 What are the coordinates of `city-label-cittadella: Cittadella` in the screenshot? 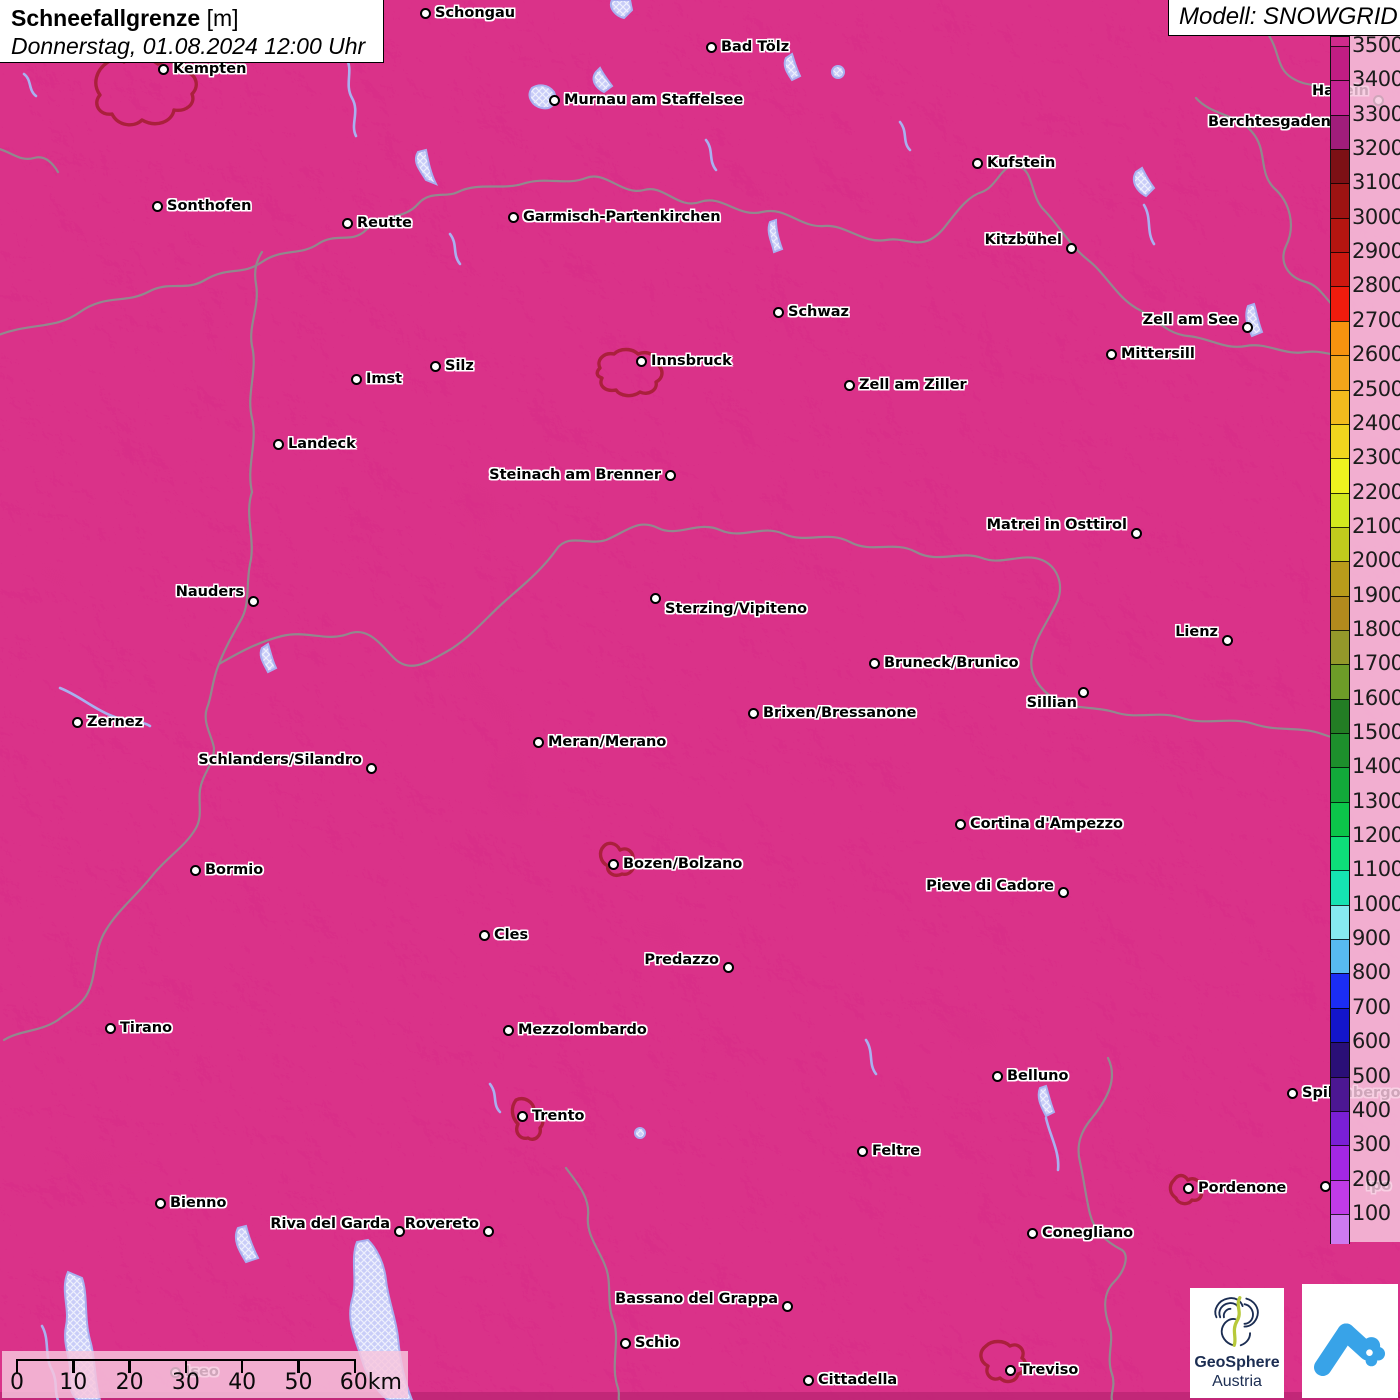 It's located at (858, 1380).